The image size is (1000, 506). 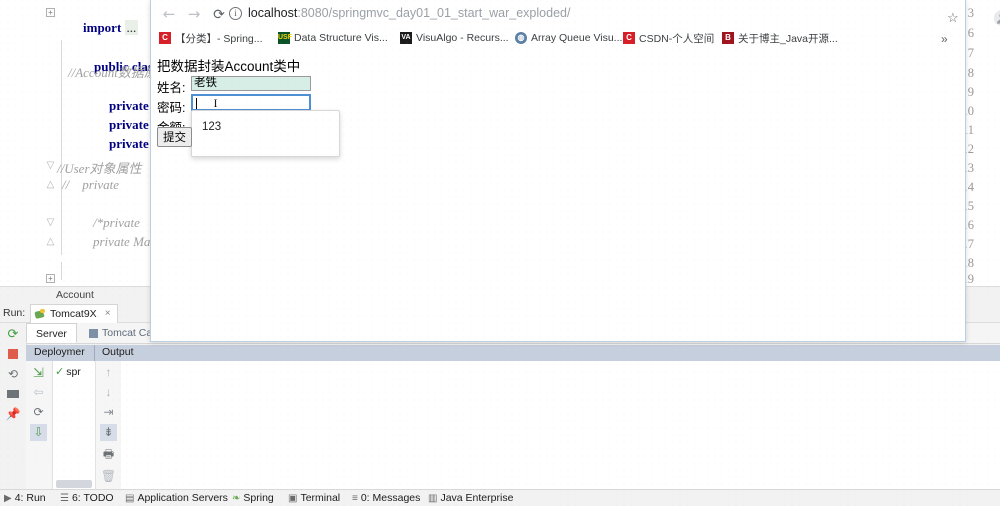 I want to click on text-caret, so click(x=196, y=103).